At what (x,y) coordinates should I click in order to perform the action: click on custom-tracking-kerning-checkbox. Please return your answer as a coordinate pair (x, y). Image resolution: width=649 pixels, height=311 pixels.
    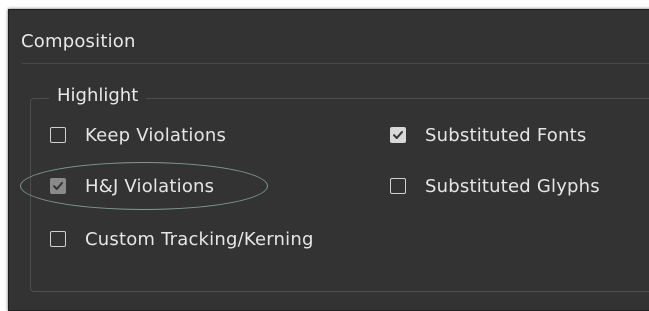
    Looking at the image, I should click on (58, 239).